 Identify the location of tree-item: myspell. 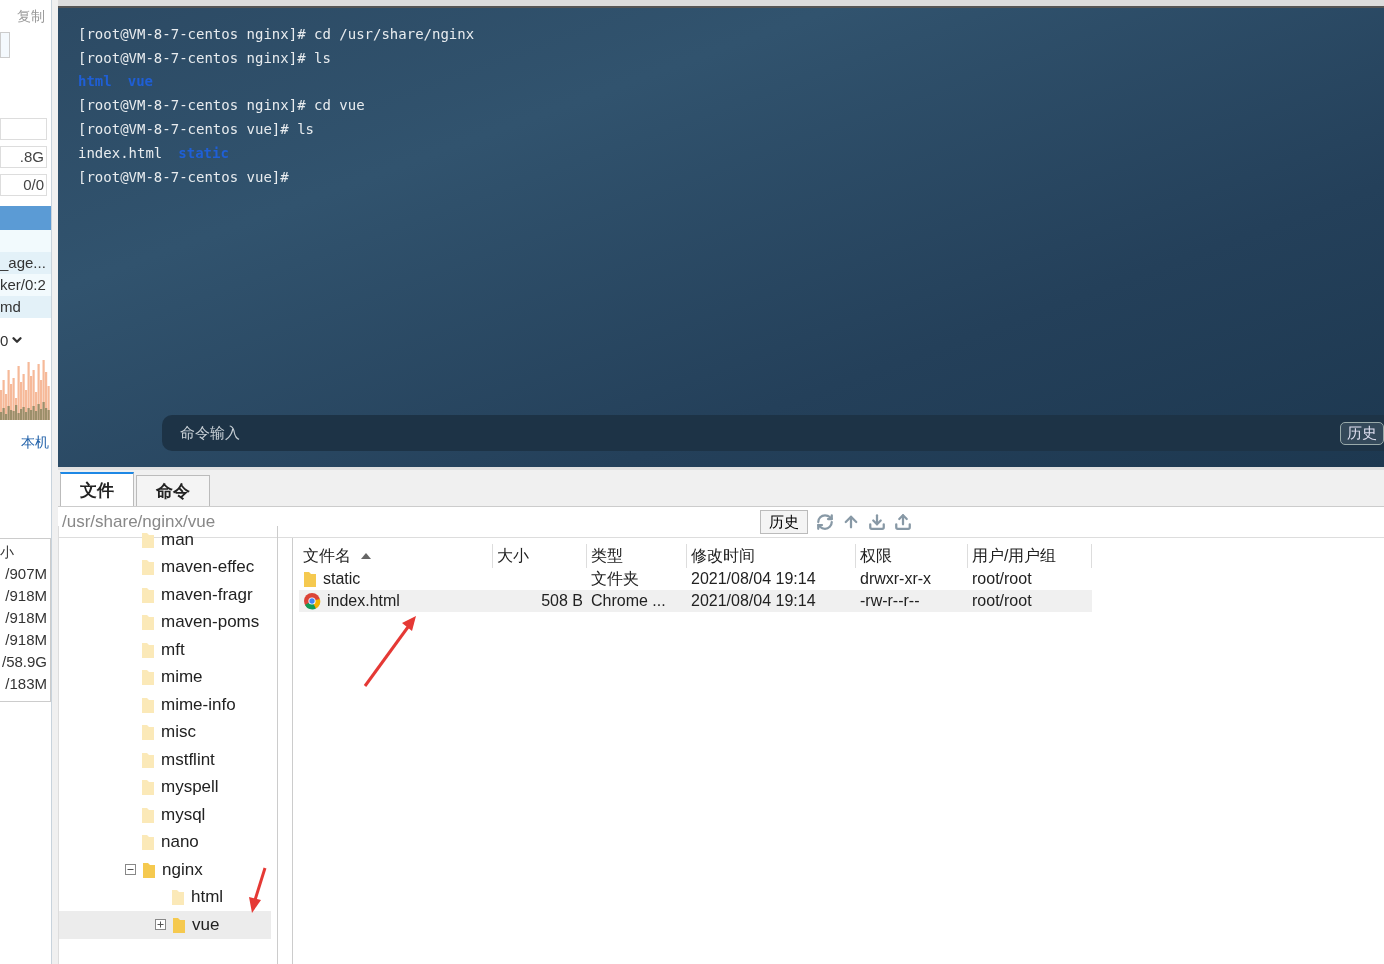
(165, 787).